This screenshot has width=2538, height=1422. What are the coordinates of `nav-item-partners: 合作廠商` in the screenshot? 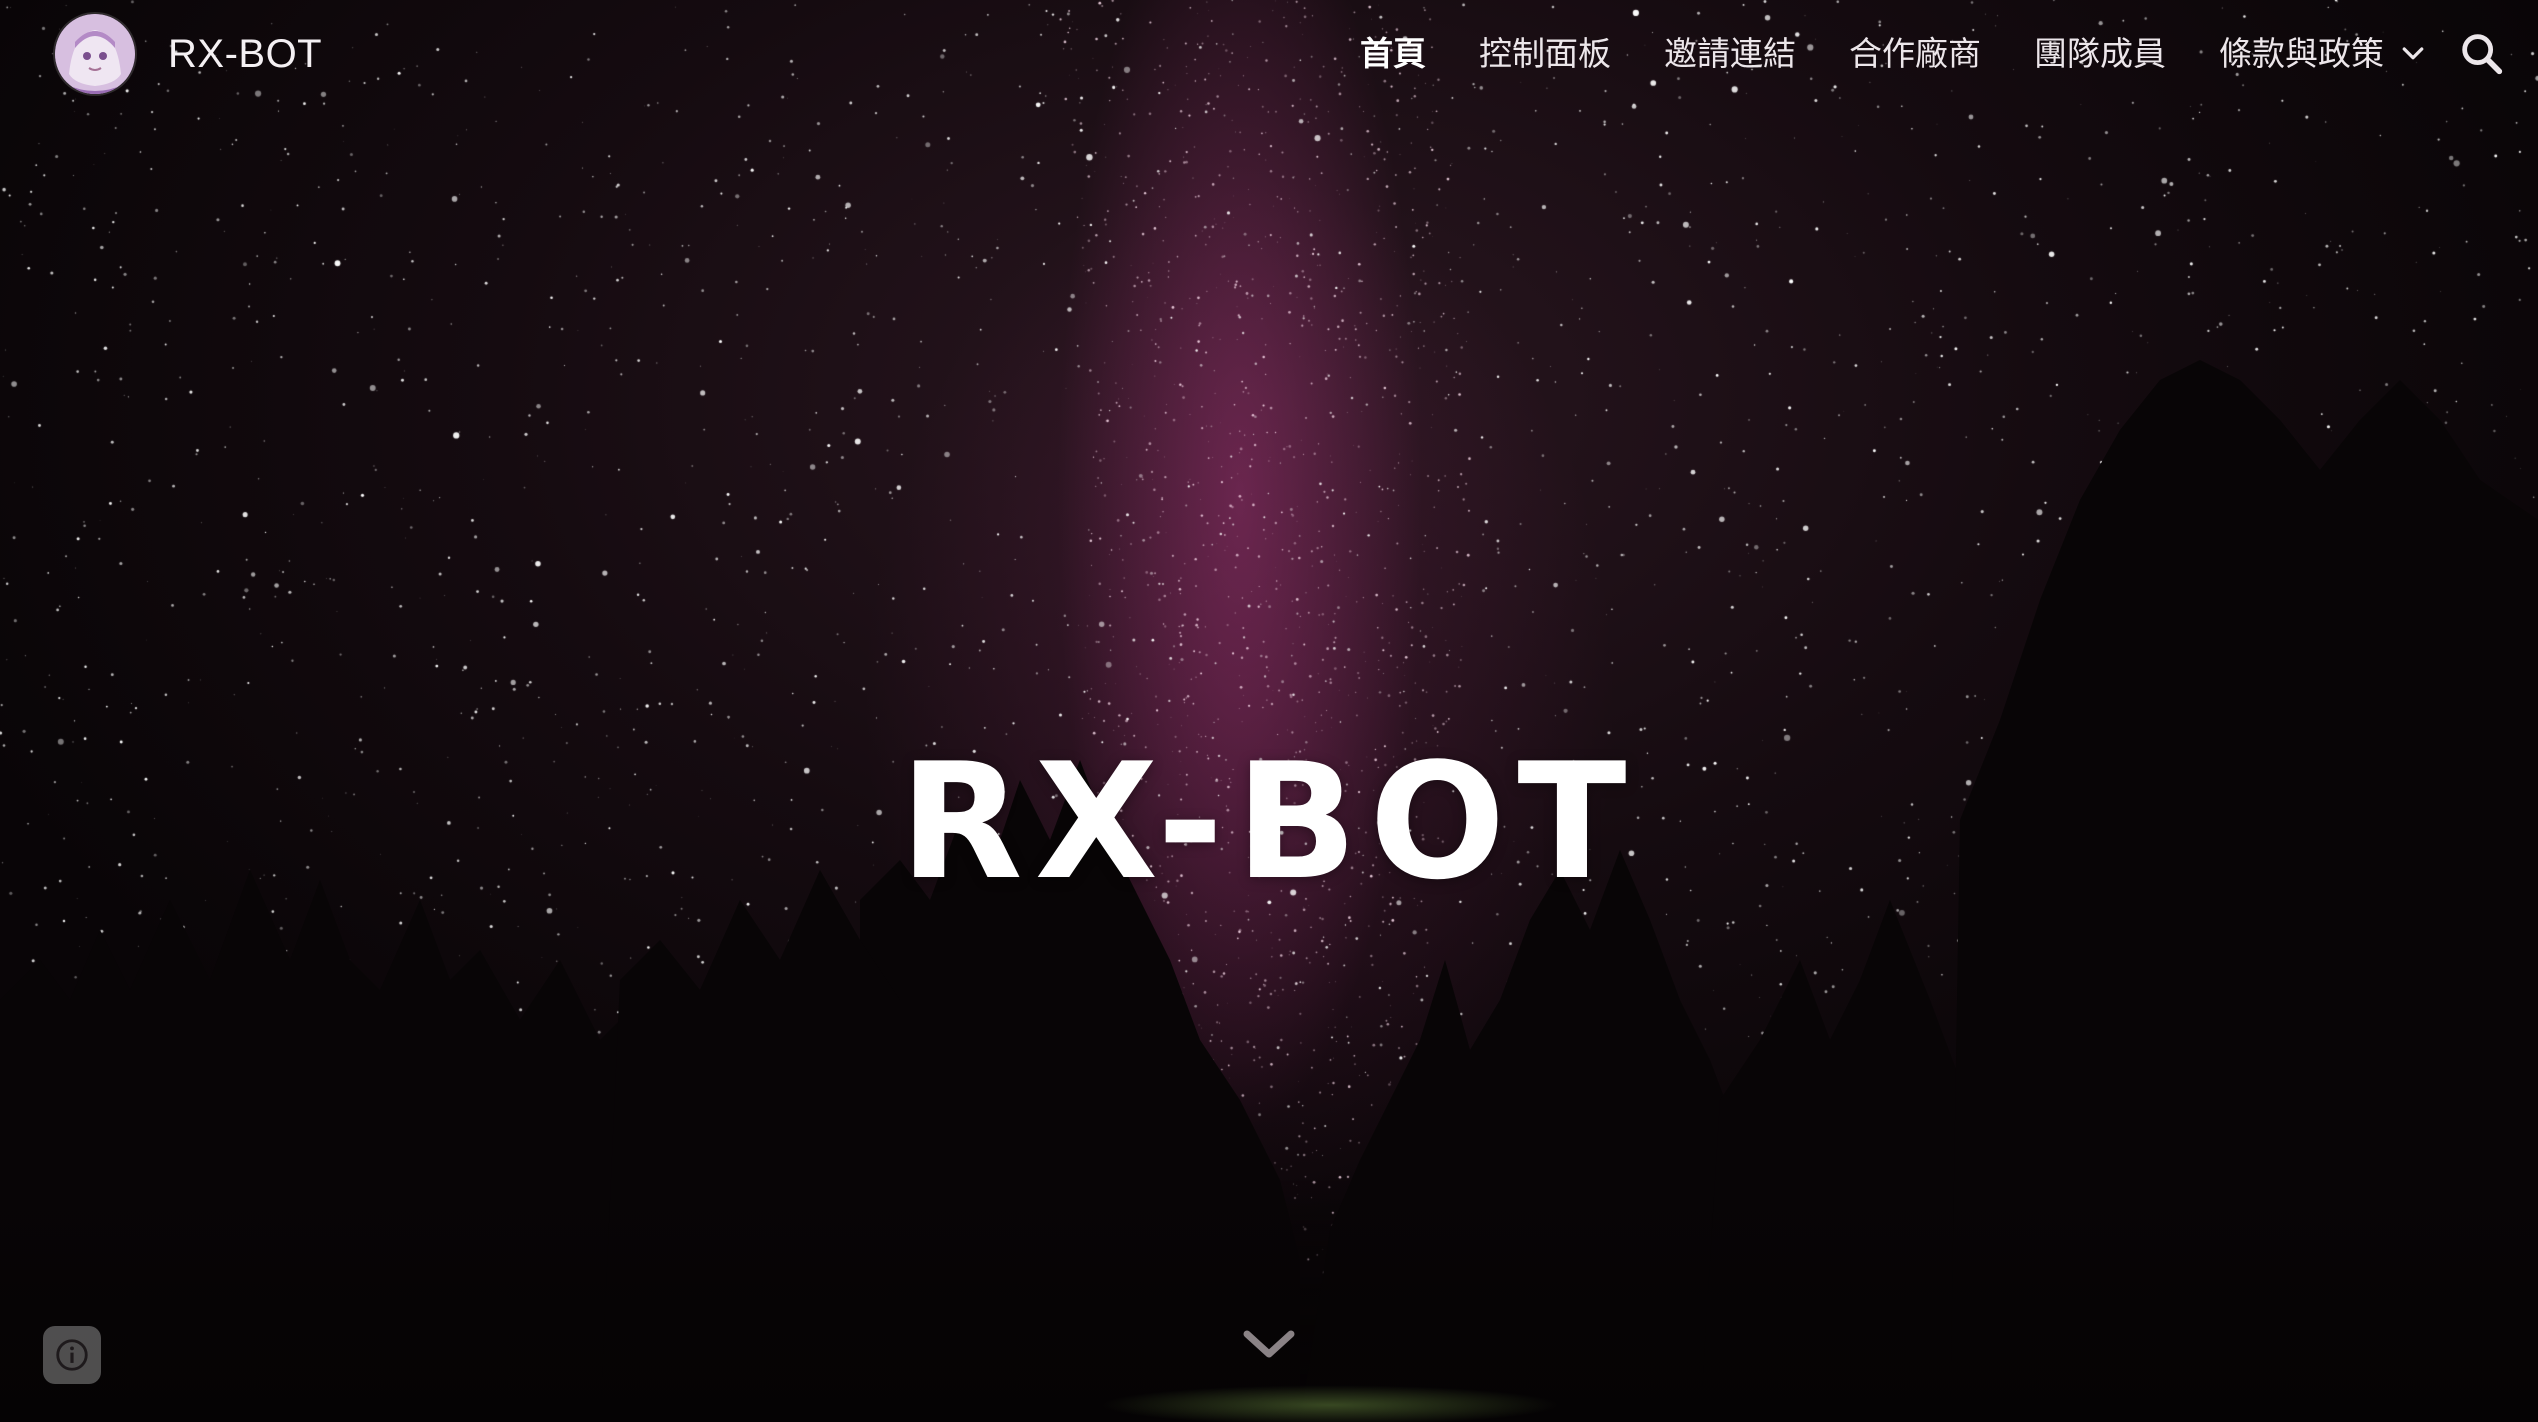 It's located at (1915, 54).